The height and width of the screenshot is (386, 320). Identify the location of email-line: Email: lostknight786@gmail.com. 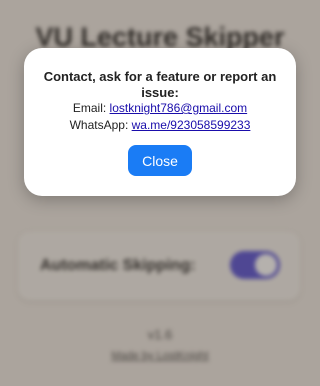
(160, 108).